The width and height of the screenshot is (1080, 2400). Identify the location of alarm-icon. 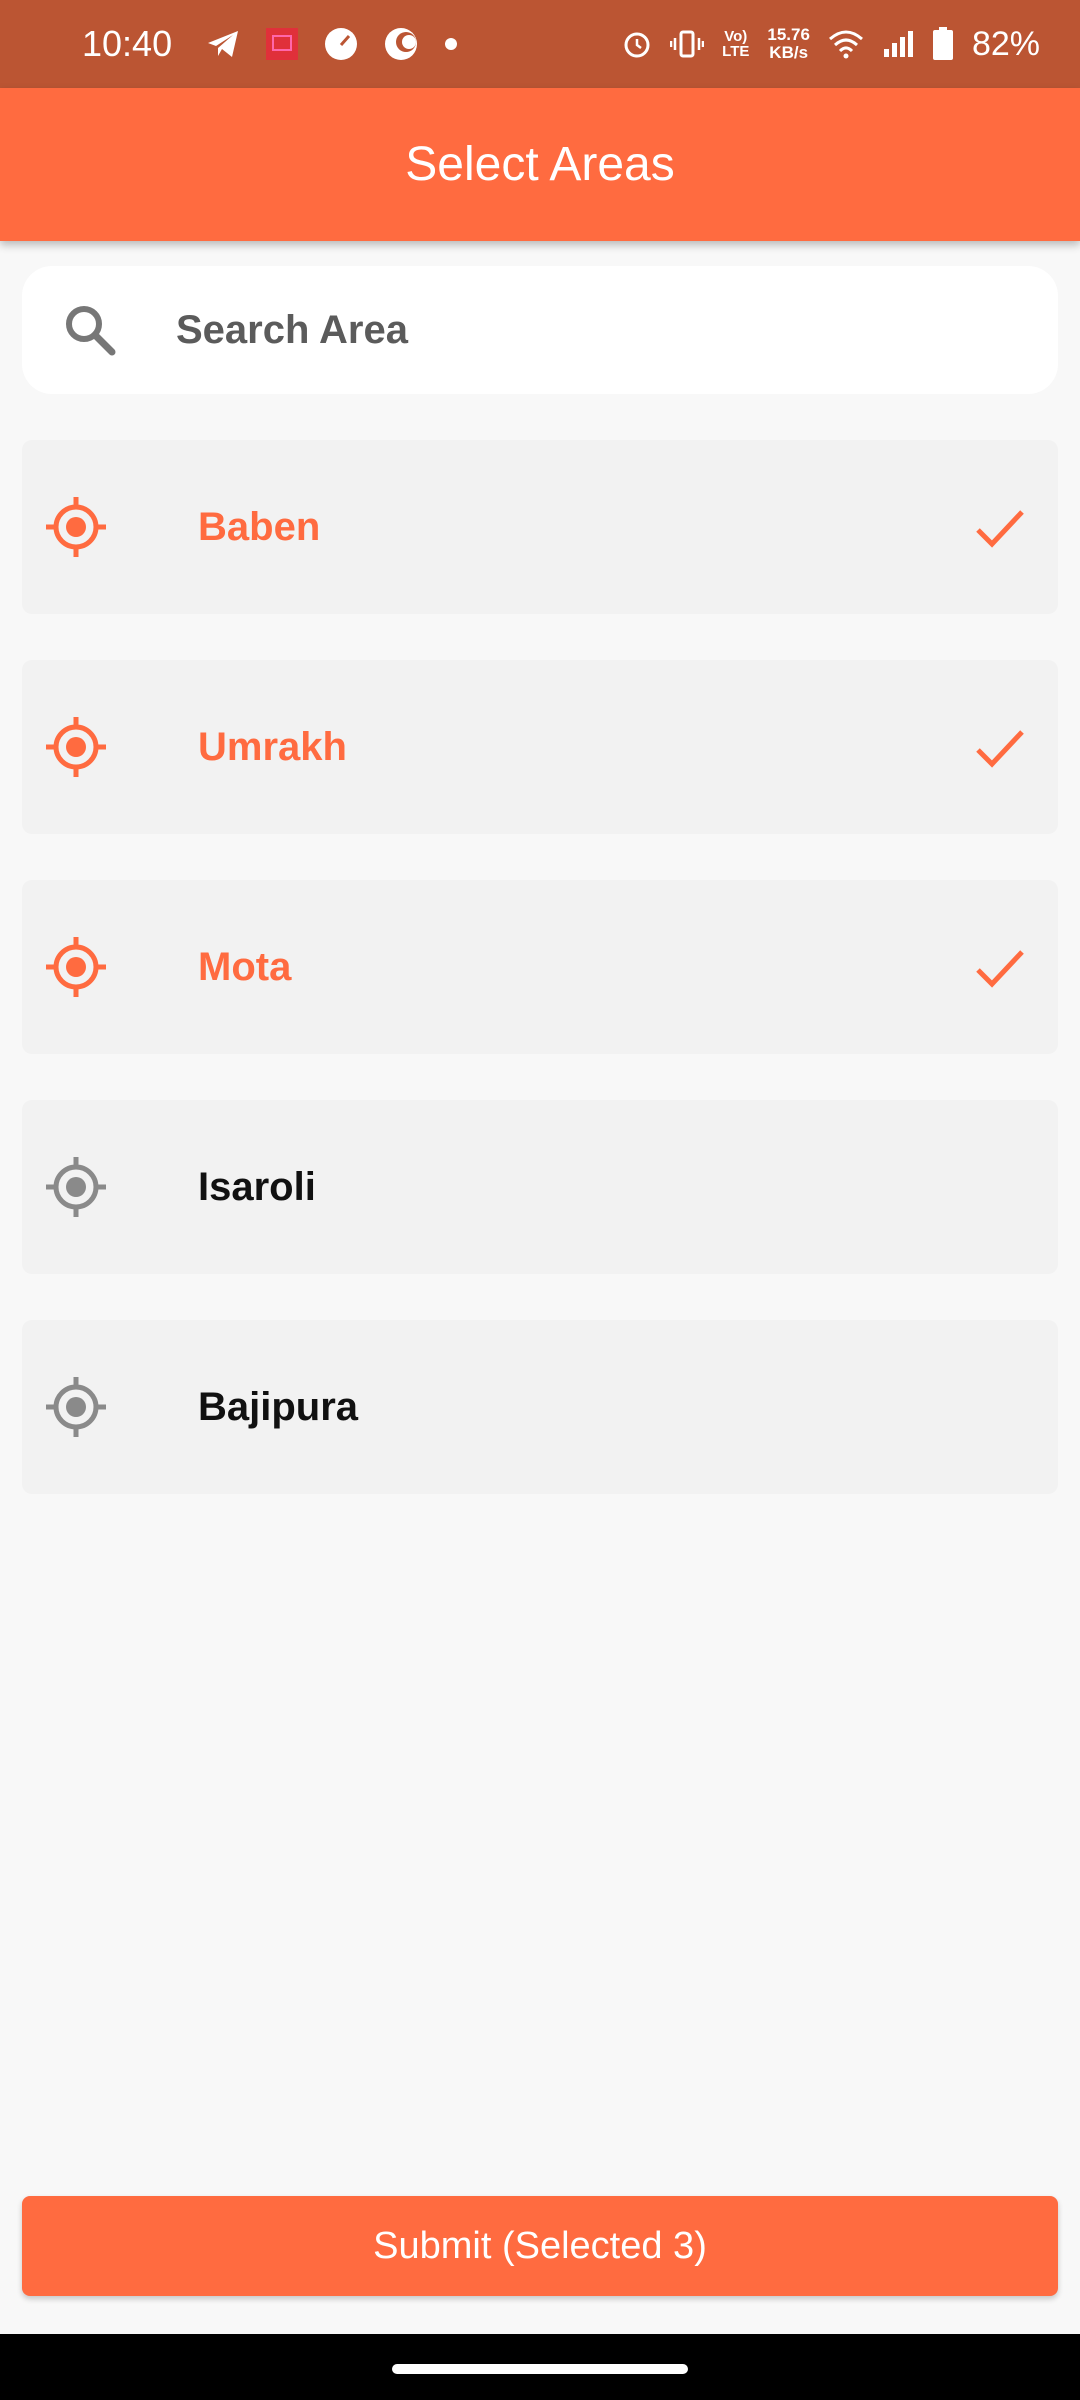
(637, 44).